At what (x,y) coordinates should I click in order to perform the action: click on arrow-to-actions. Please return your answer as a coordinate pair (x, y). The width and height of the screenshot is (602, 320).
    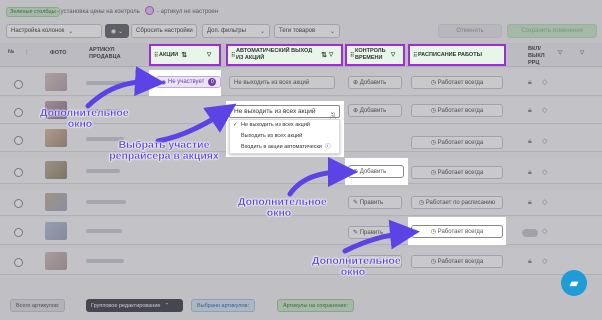
    Looking at the image, I should click on (125, 87).